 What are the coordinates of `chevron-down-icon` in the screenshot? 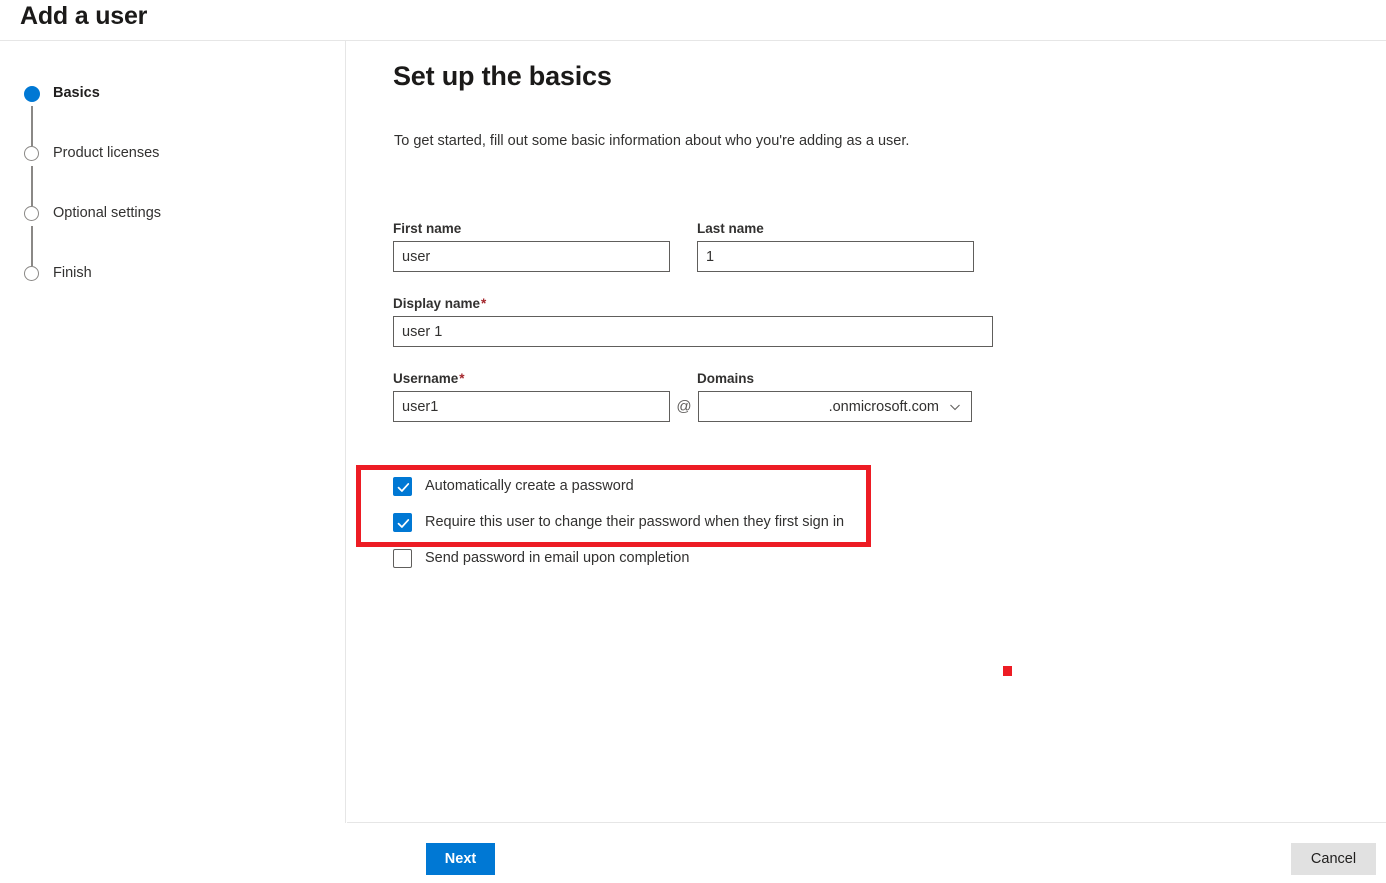 It's located at (955, 407).